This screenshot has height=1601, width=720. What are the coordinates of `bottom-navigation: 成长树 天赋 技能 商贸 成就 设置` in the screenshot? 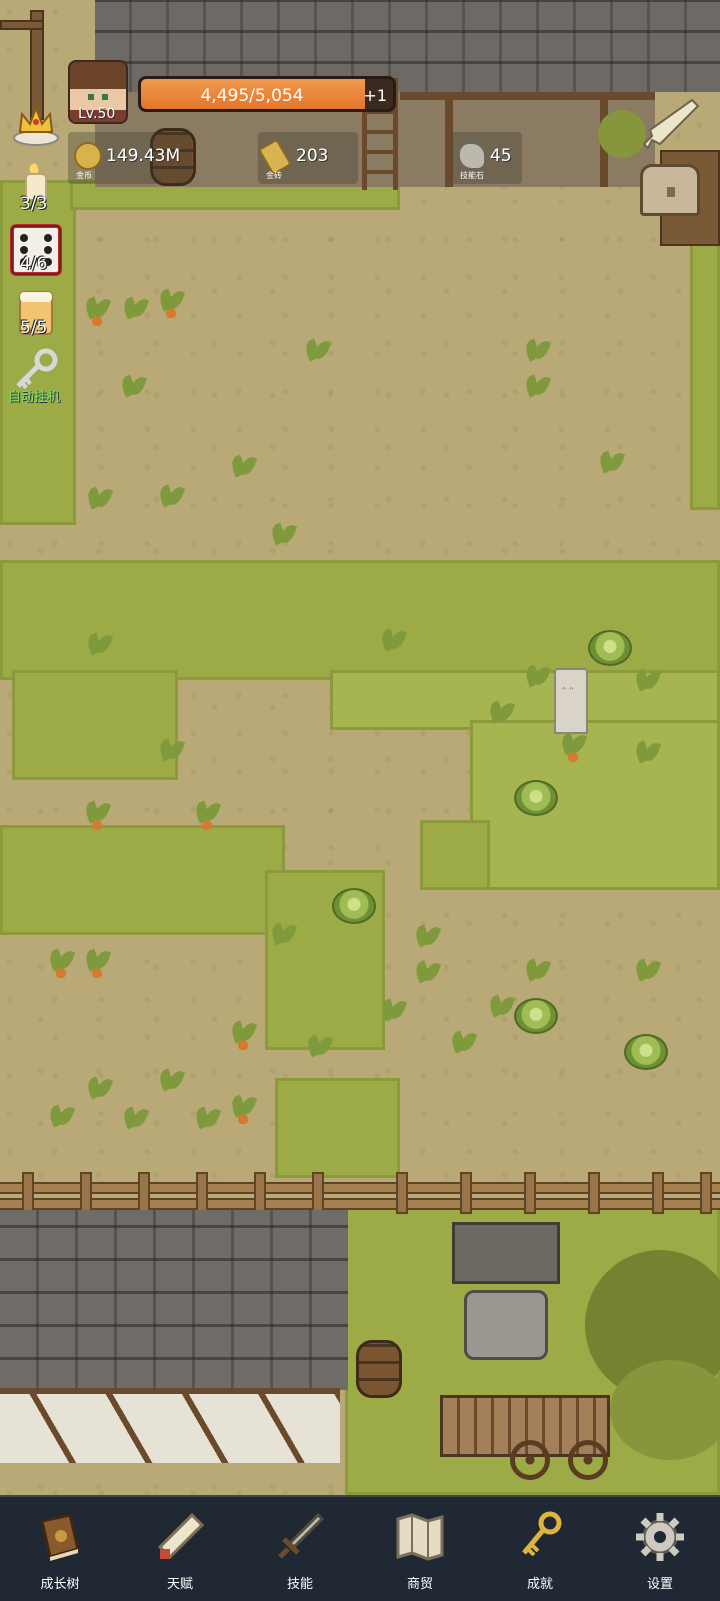 It's located at (360, 1548).